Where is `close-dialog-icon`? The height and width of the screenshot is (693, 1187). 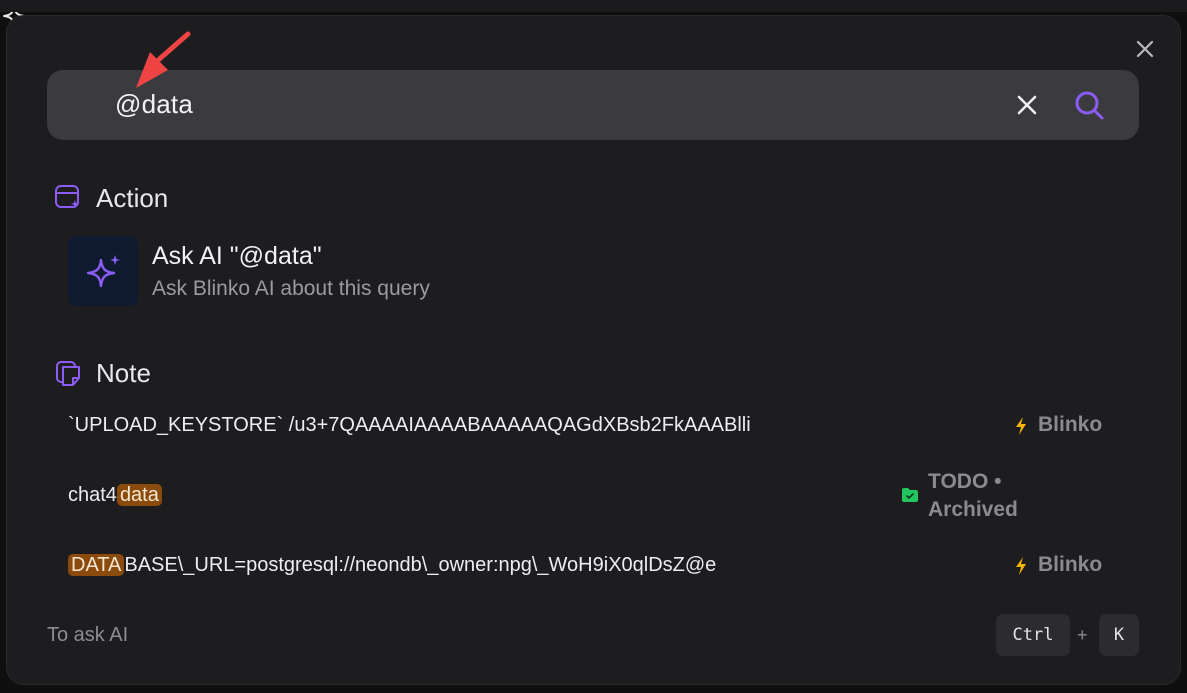 close-dialog-icon is located at coordinates (1145, 49).